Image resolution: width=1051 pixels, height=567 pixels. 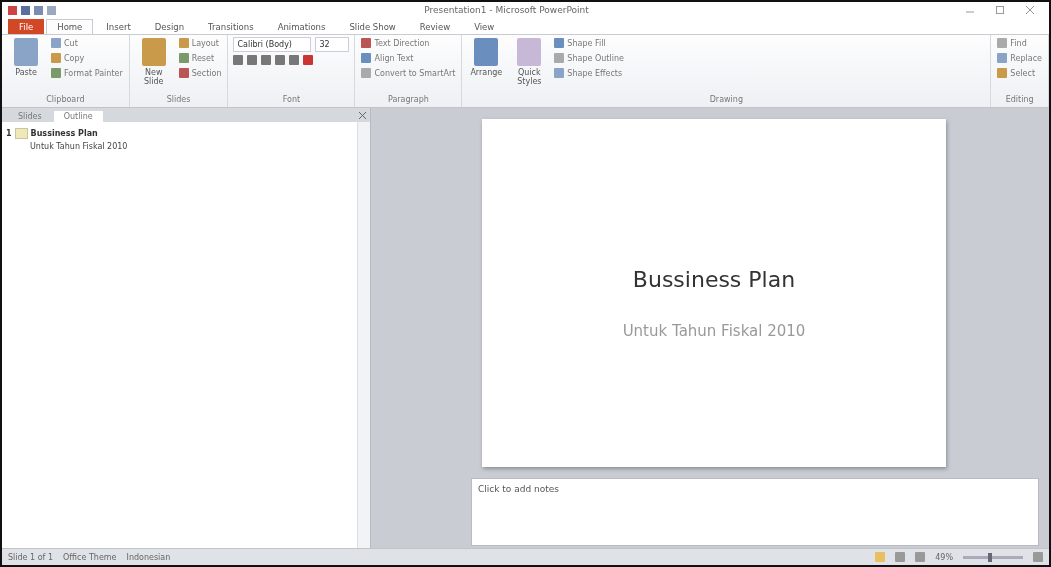 What do you see at coordinates (148, 557) in the screenshot?
I see `language-label: Indonesian` at bounding box center [148, 557].